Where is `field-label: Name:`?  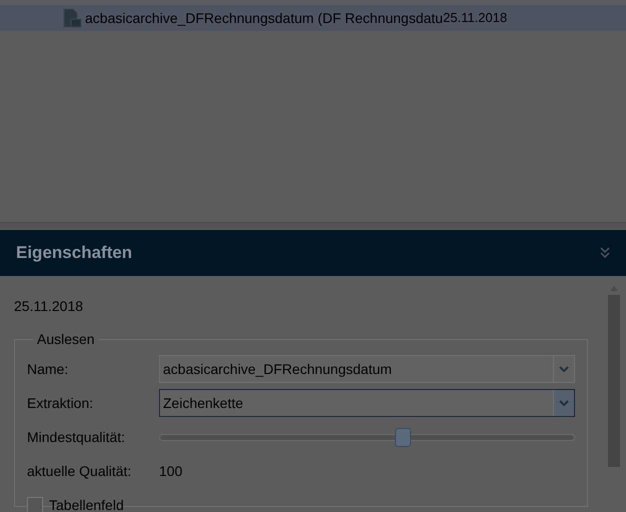 field-label: Name: is located at coordinates (48, 369).